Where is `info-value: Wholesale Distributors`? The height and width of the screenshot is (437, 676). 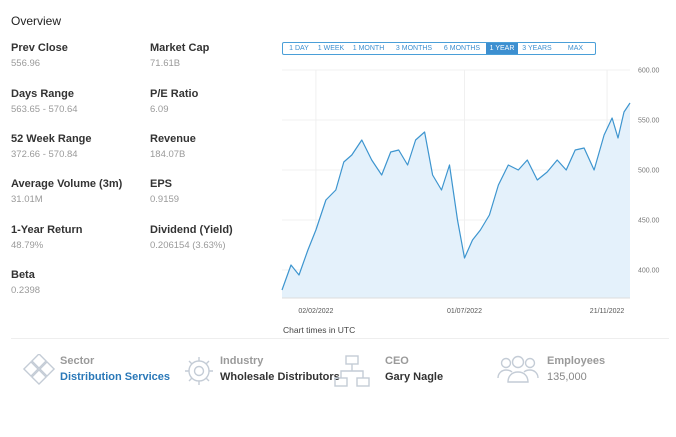
info-value: Wholesale Distributors is located at coordinates (280, 377).